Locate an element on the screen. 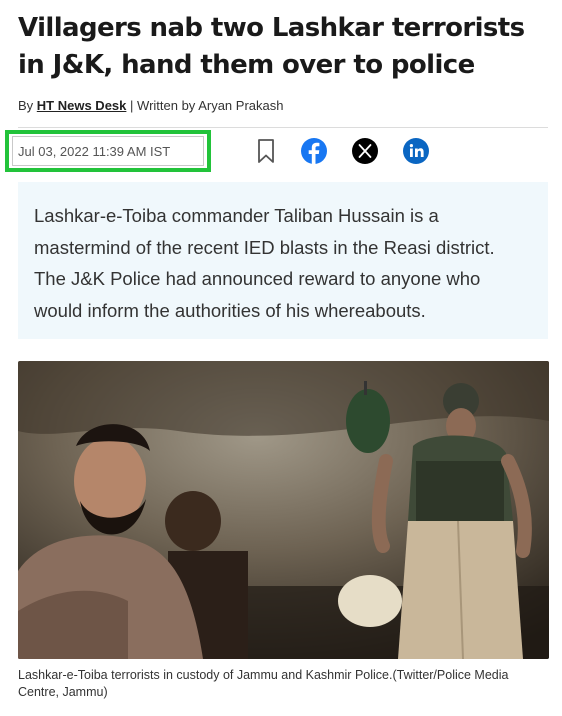 The height and width of the screenshot is (716, 562). linkedin-icon is located at coordinates (416, 151).